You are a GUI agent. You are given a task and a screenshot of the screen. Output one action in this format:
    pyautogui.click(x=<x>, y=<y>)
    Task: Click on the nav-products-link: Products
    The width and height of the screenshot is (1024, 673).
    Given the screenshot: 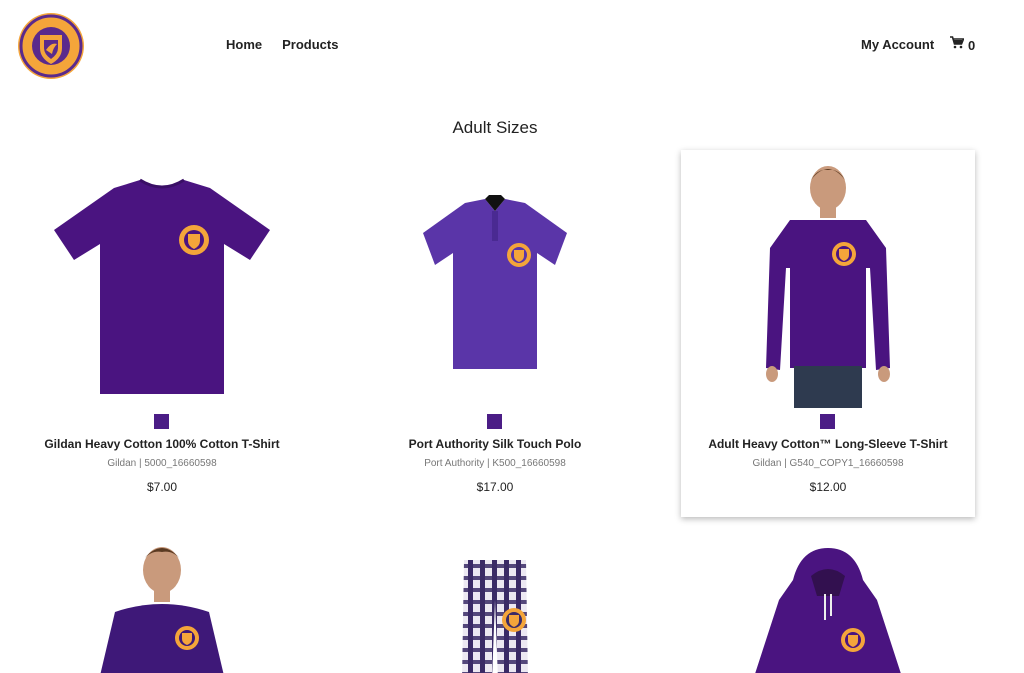 What is the action you would take?
    pyautogui.click(x=310, y=44)
    